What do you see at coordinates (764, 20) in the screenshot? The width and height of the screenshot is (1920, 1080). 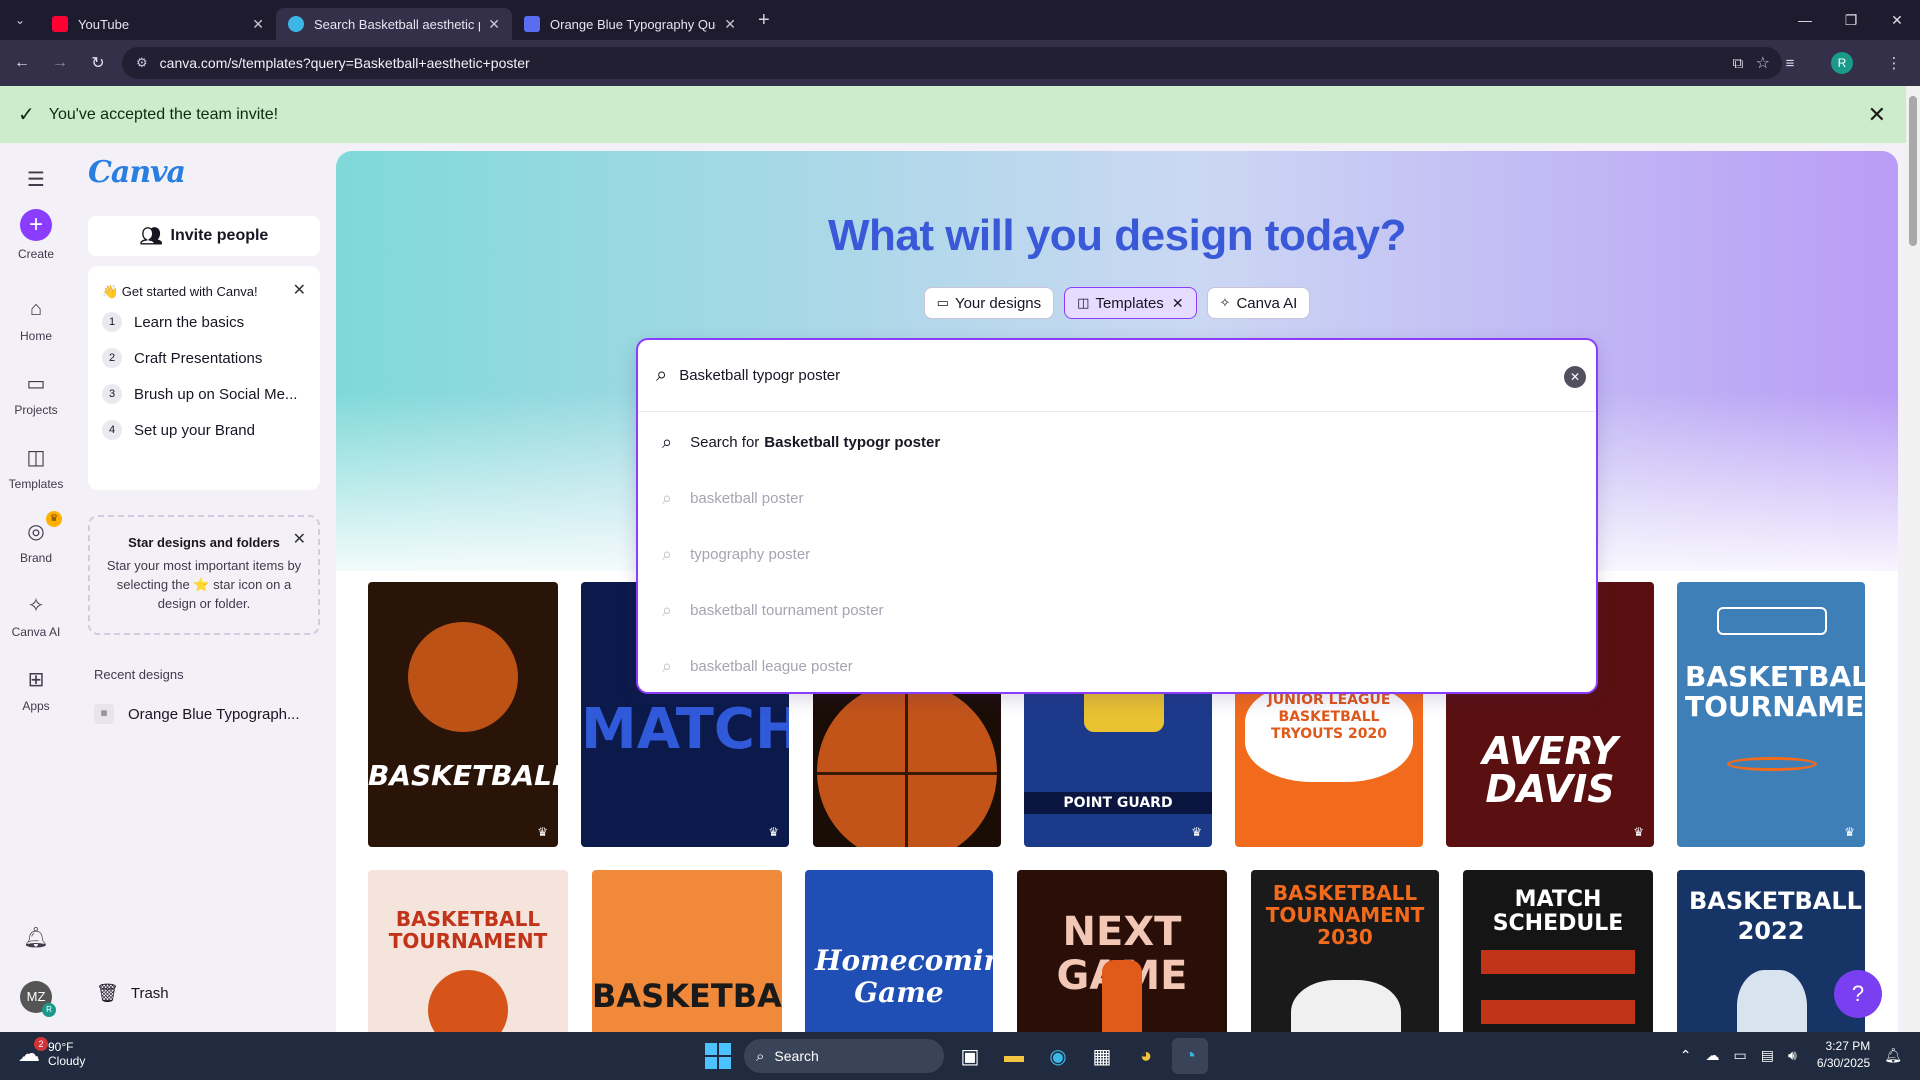 I see `new-tab-icon: +` at bounding box center [764, 20].